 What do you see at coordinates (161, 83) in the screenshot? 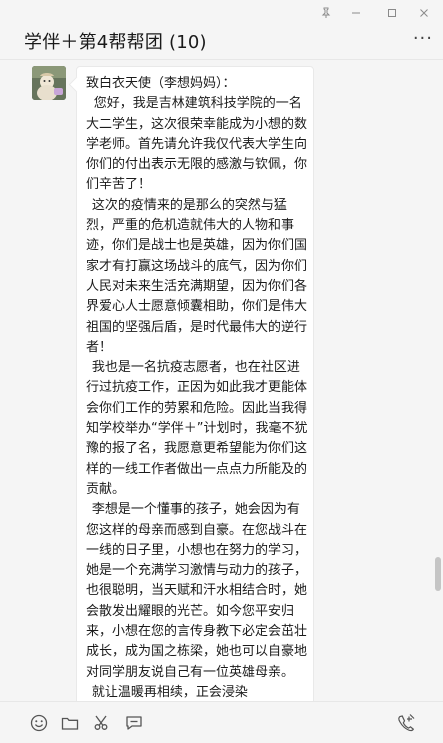
I see `message-greeting: 致白衣天使（李想妈妈）：` at bounding box center [161, 83].